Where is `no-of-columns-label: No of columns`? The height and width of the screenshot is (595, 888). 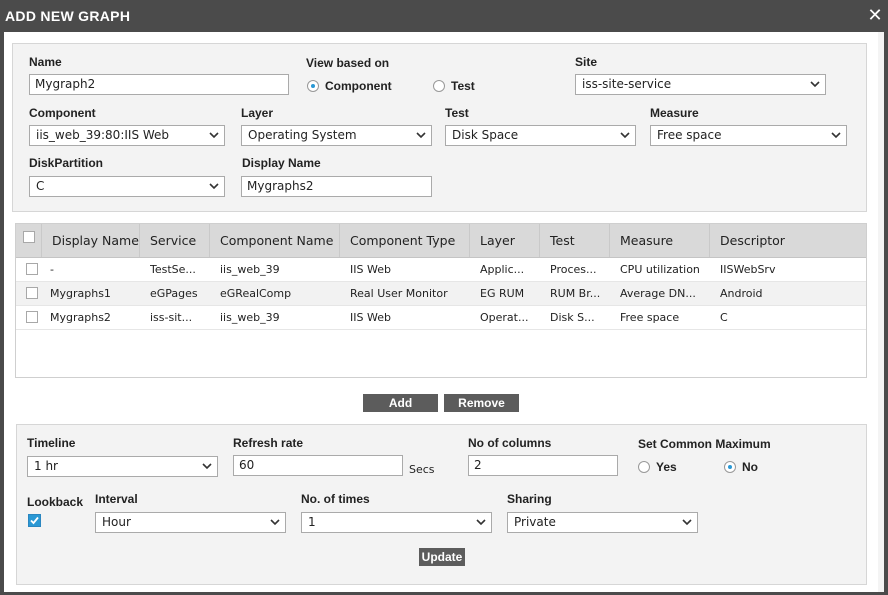 no-of-columns-label: No of columns is located at coordinates (510, 443).